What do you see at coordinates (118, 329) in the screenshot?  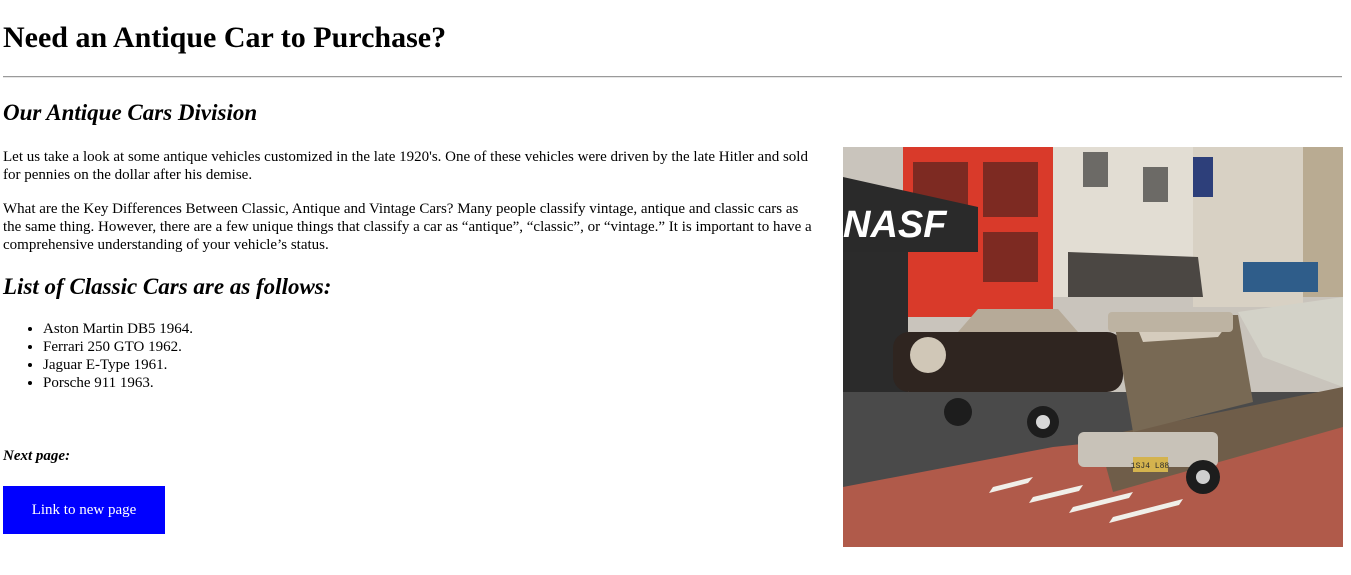 I see `list-item: Aston Martin DB5 1964.` at bounding box center [118, 329].